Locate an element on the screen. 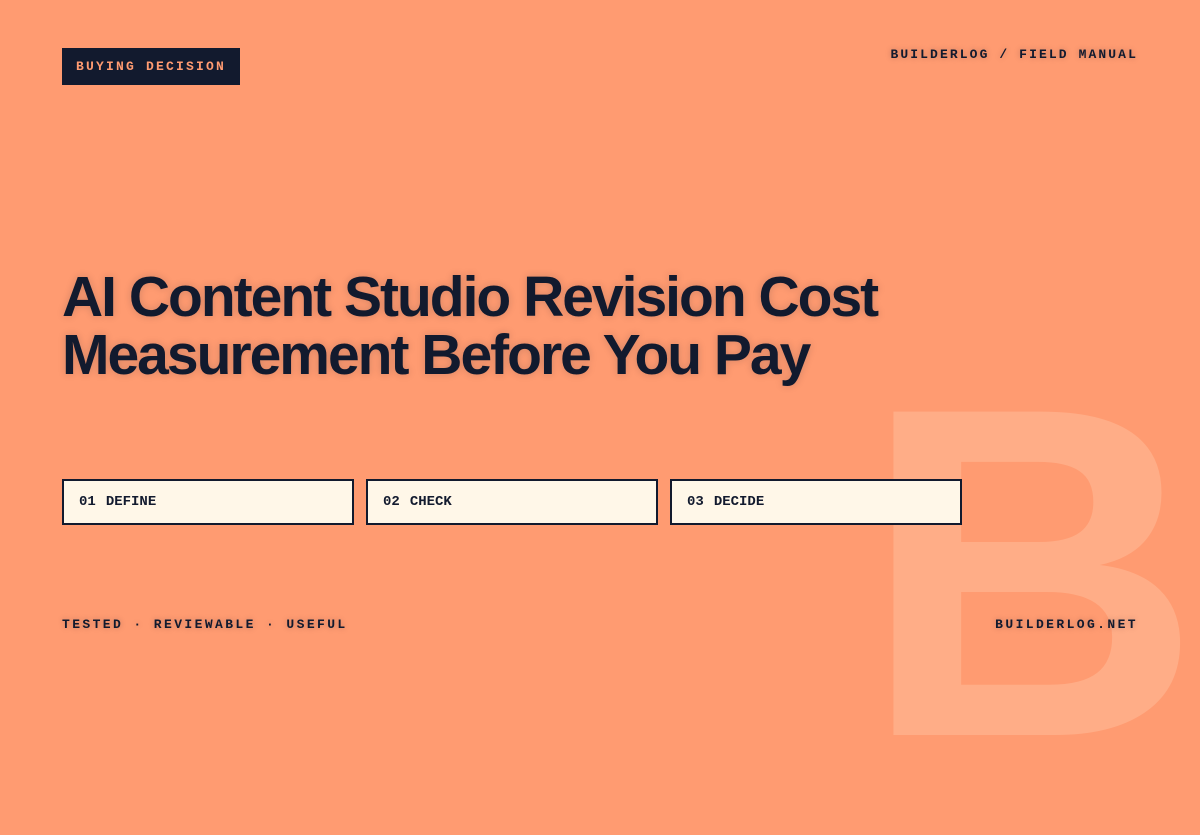 The width and height of the screenshot is (1200, 835). title-line-1: AI Content Studio Revision Cost is located at coordinates (470, 297).